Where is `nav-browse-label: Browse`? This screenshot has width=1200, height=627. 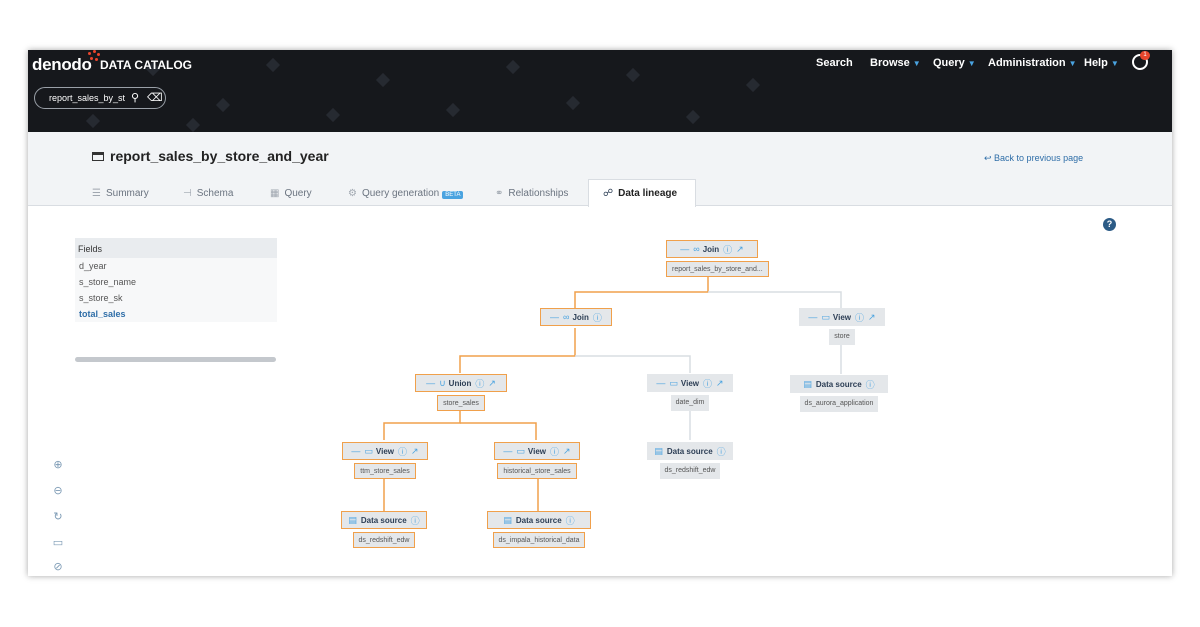 nav-browse-label: Browse is located at coordinates (890, 63).